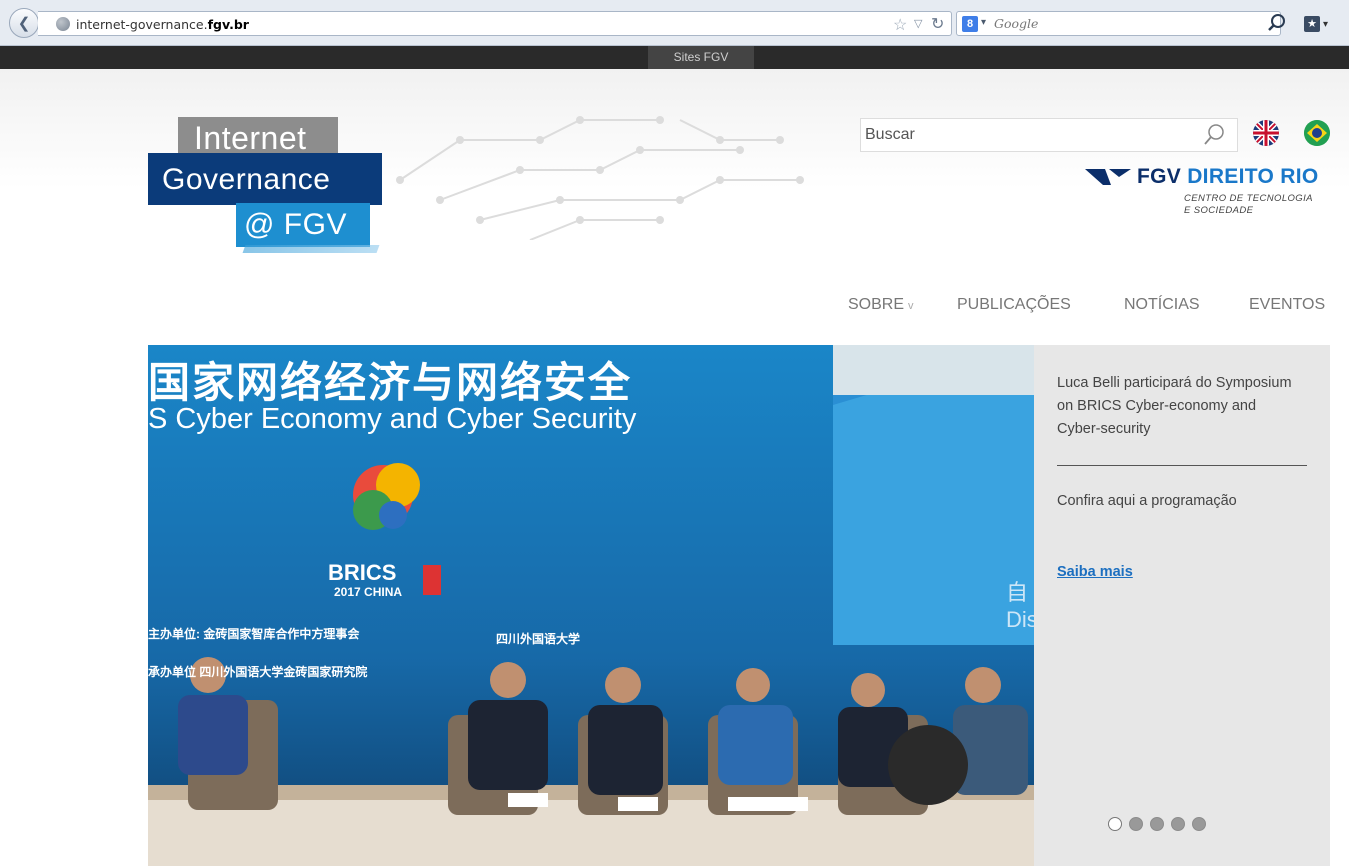 This screenshot has width=1349, height=866. I want to click on fgv-mark-icon, so click(1108, 177).